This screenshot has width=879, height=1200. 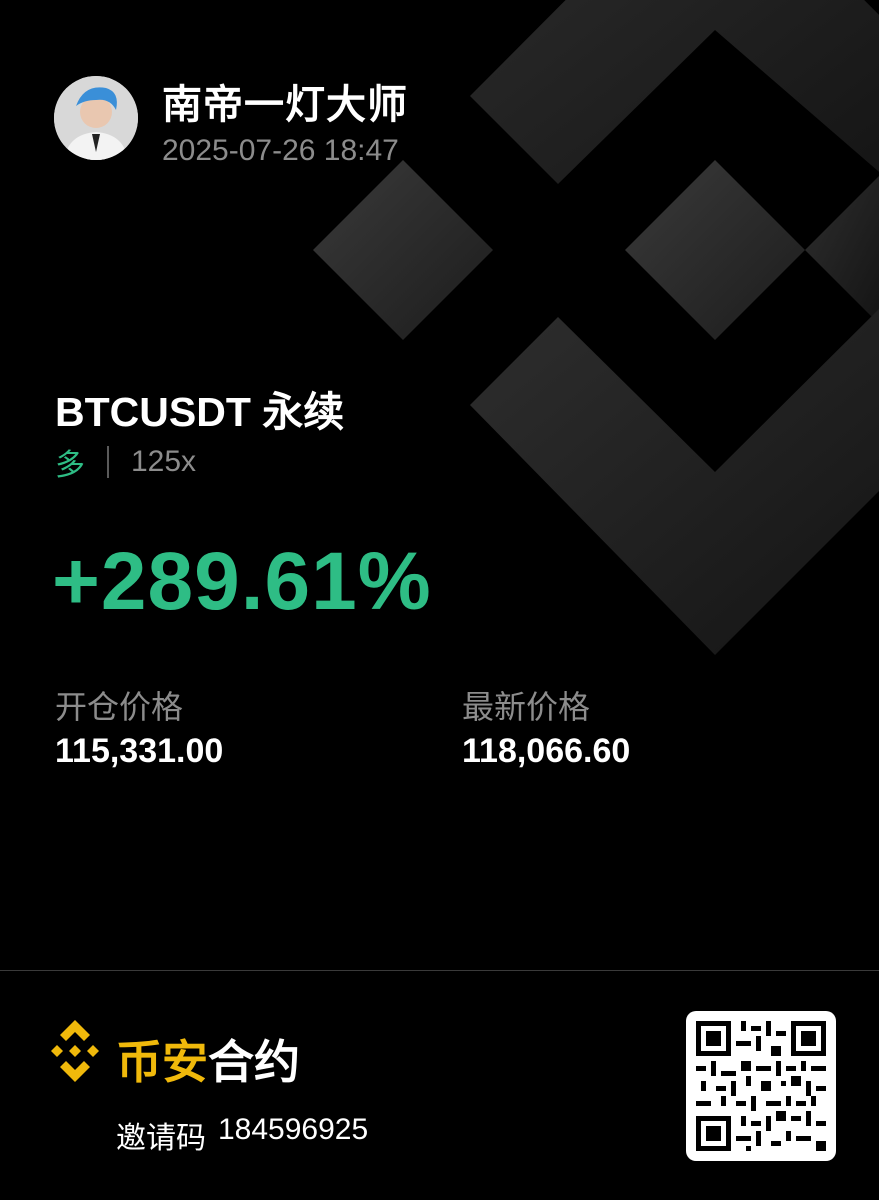 What do you see at coordinates (96, 118) in the screenshot?
I see `avatar` at bounding box center [96, 118].